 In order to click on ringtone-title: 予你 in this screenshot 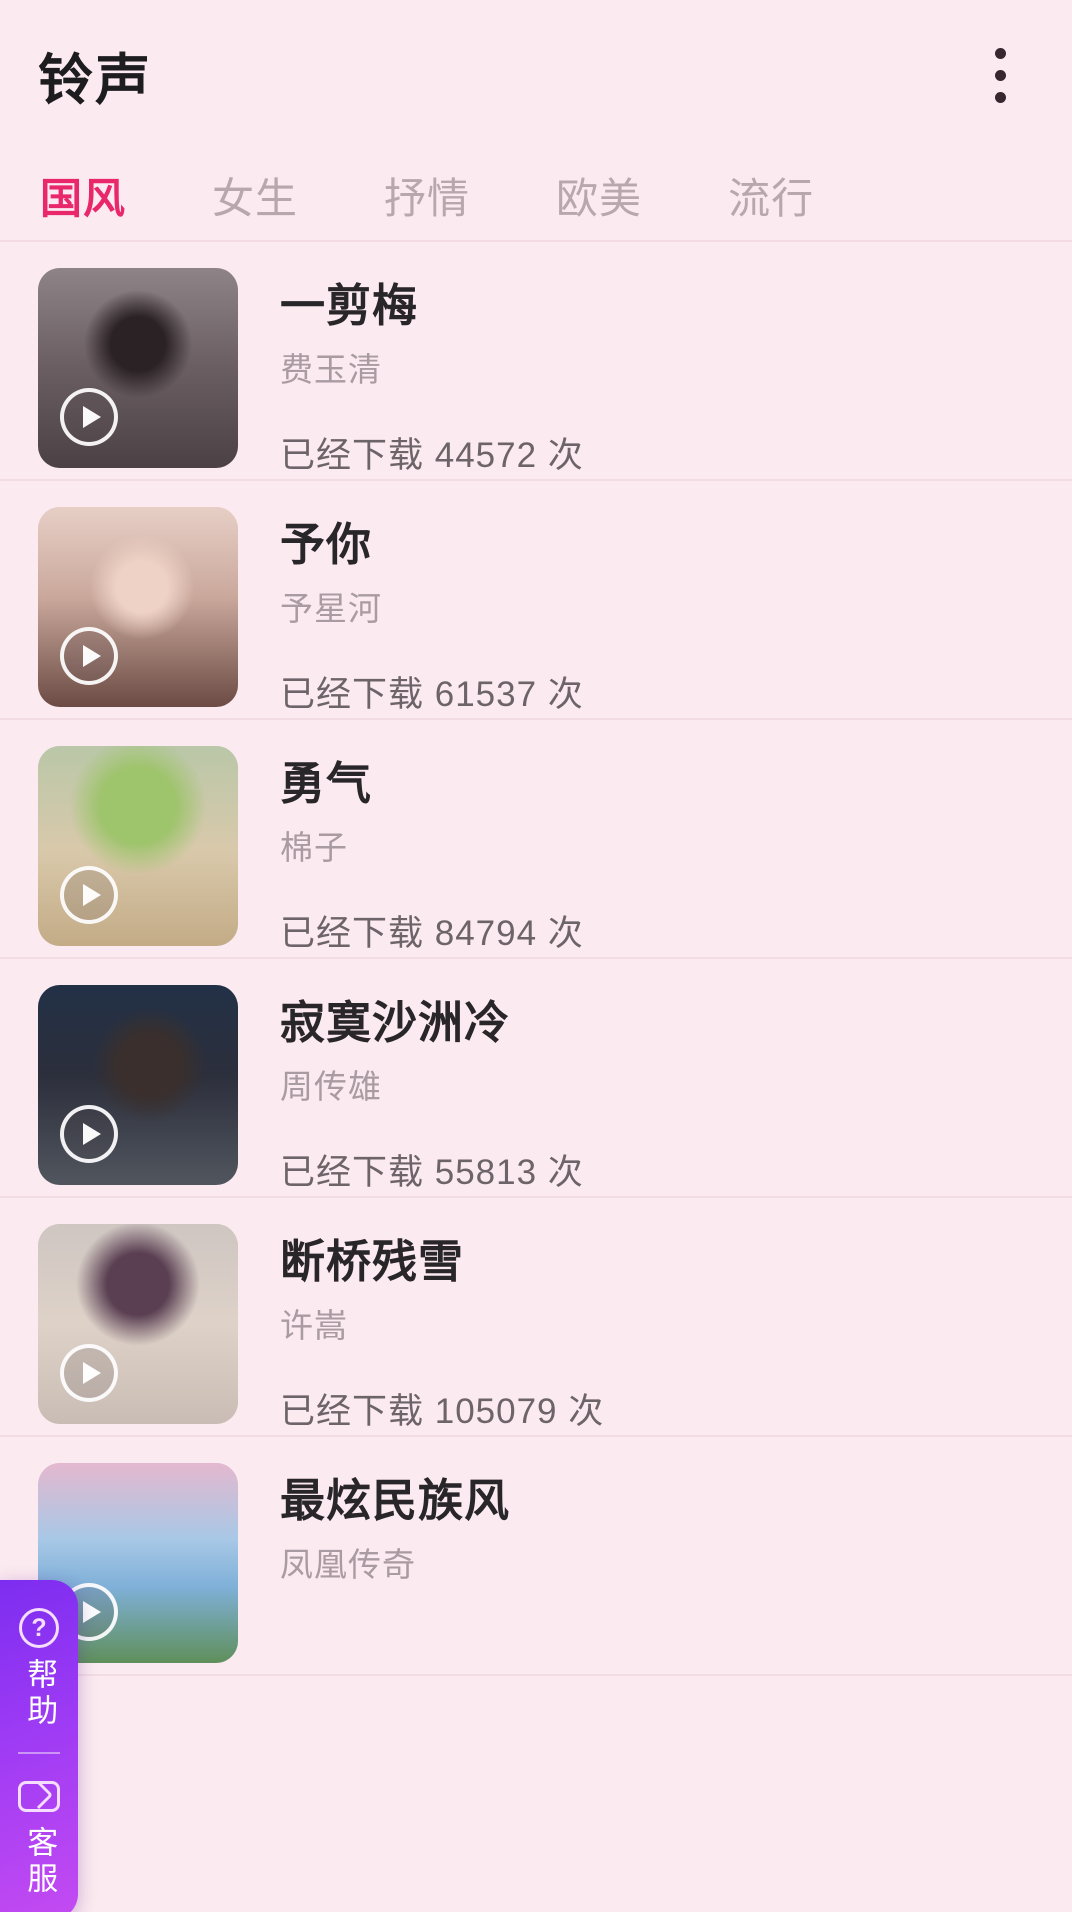, I will do `click(326, 544)`.